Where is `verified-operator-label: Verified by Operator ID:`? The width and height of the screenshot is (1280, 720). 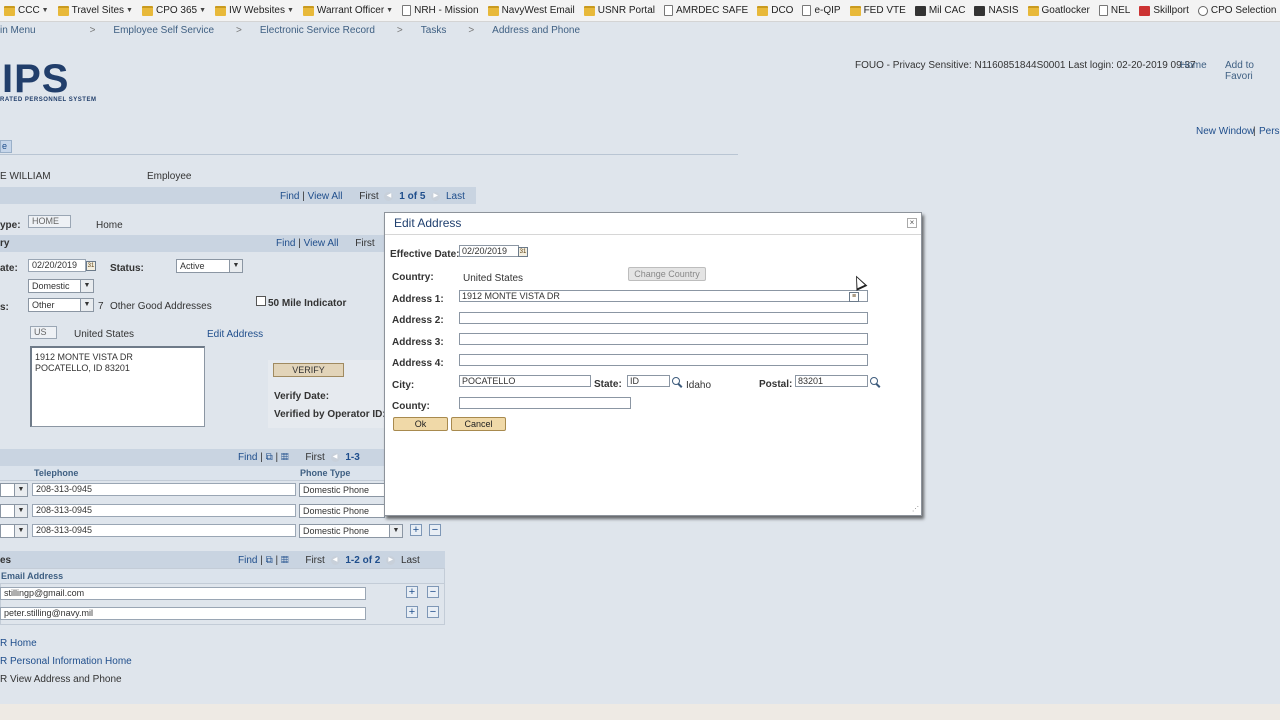 verified-operator-label: Verified by Operator ID: is located at coordinates (330, 414).